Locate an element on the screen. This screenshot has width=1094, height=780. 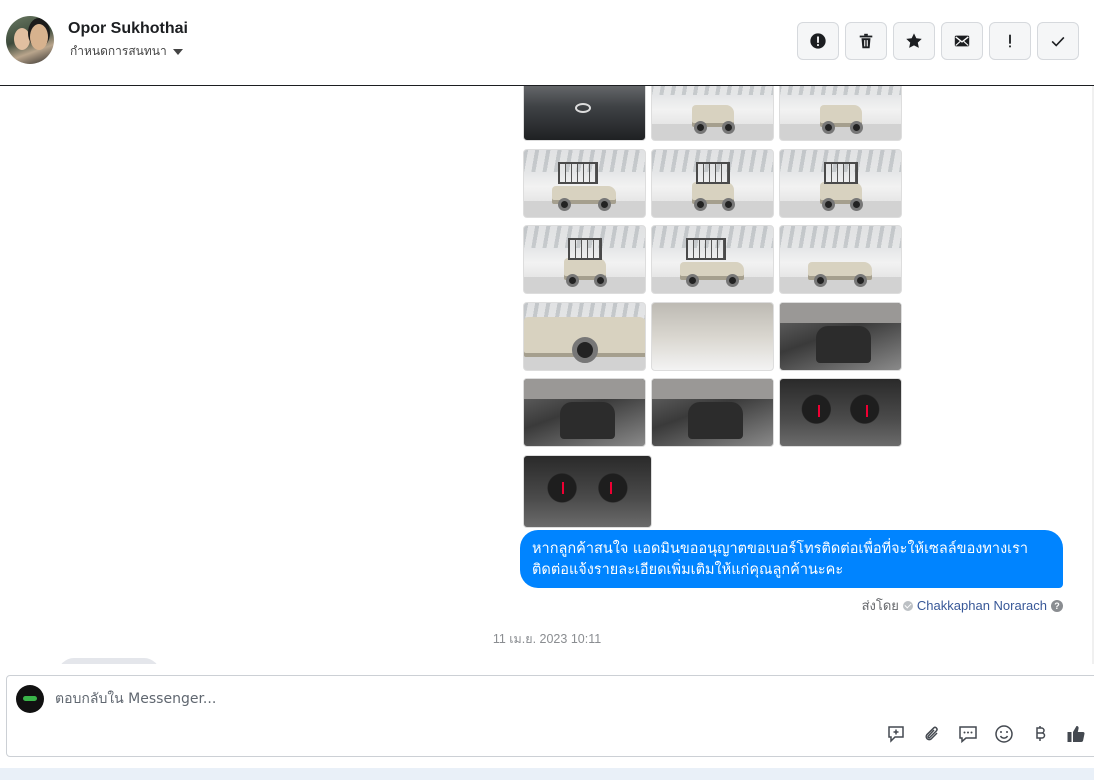
contact-name: Opor Sukhothai is located at coordinates (128, 29).